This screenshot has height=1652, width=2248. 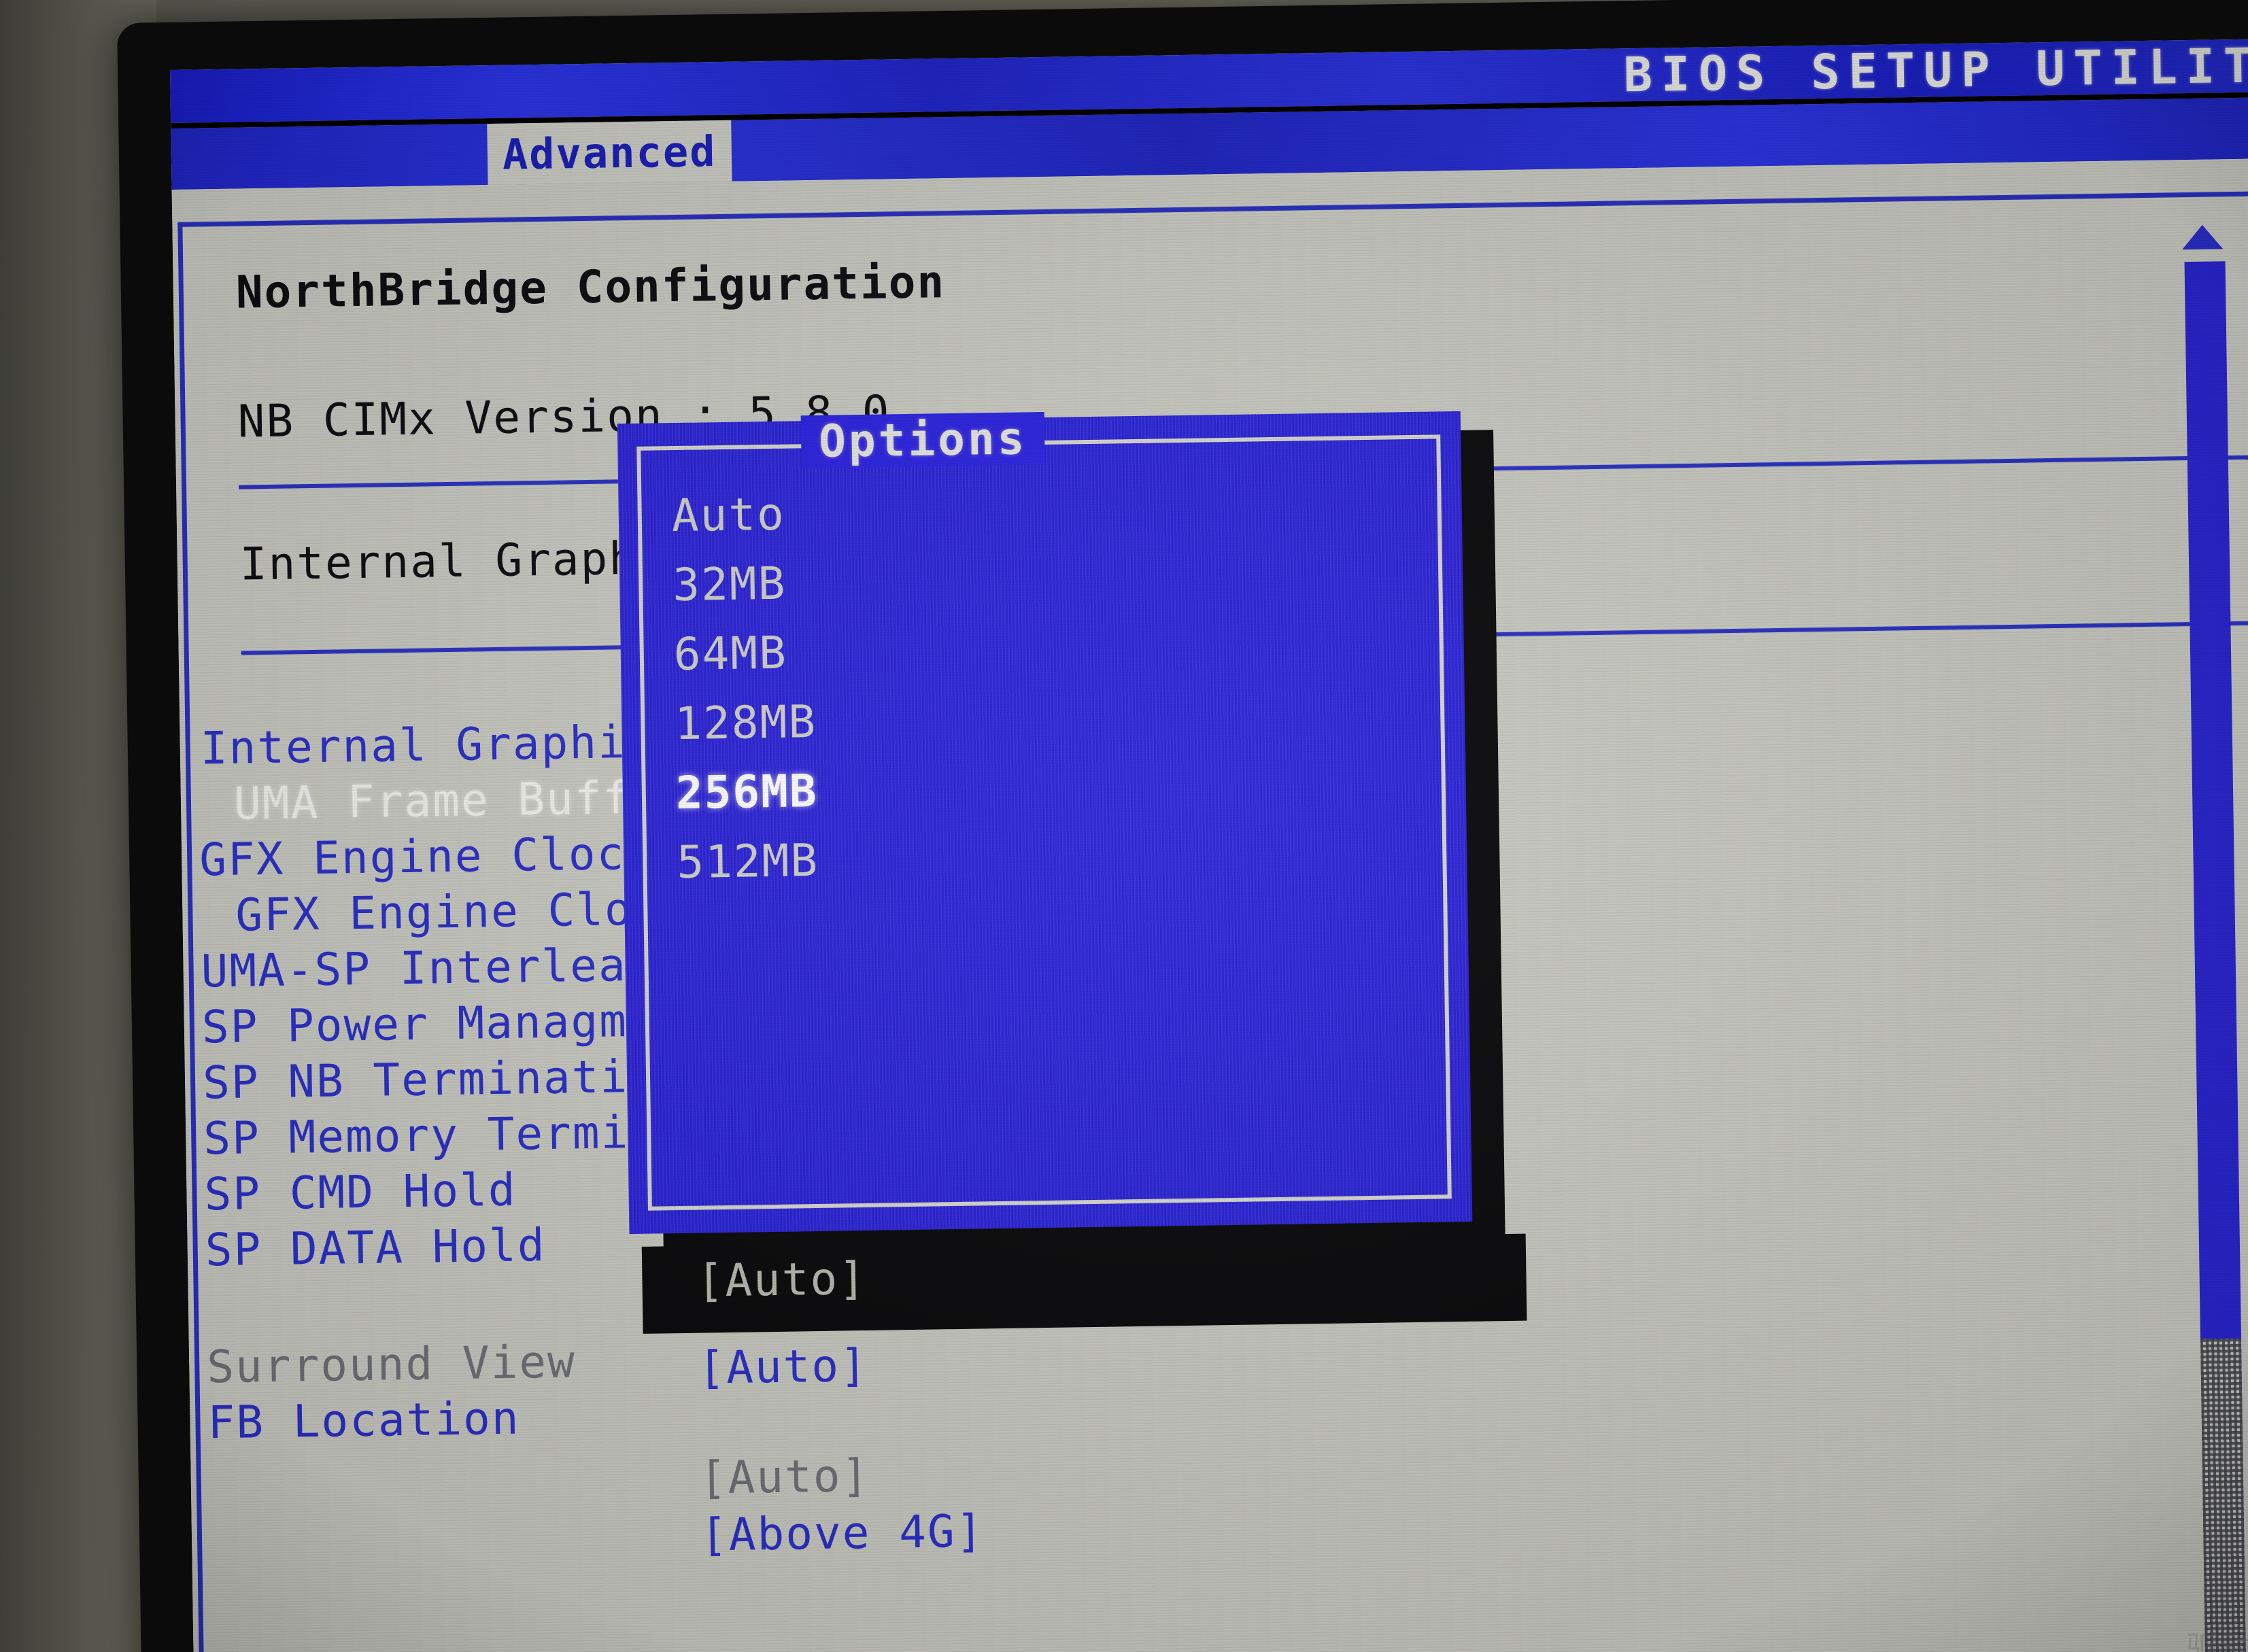 What do you see at coordinates (730, 654) in the screenshot?
I see `option-item-64mb: 64MB` at bounding box center [730, 654].